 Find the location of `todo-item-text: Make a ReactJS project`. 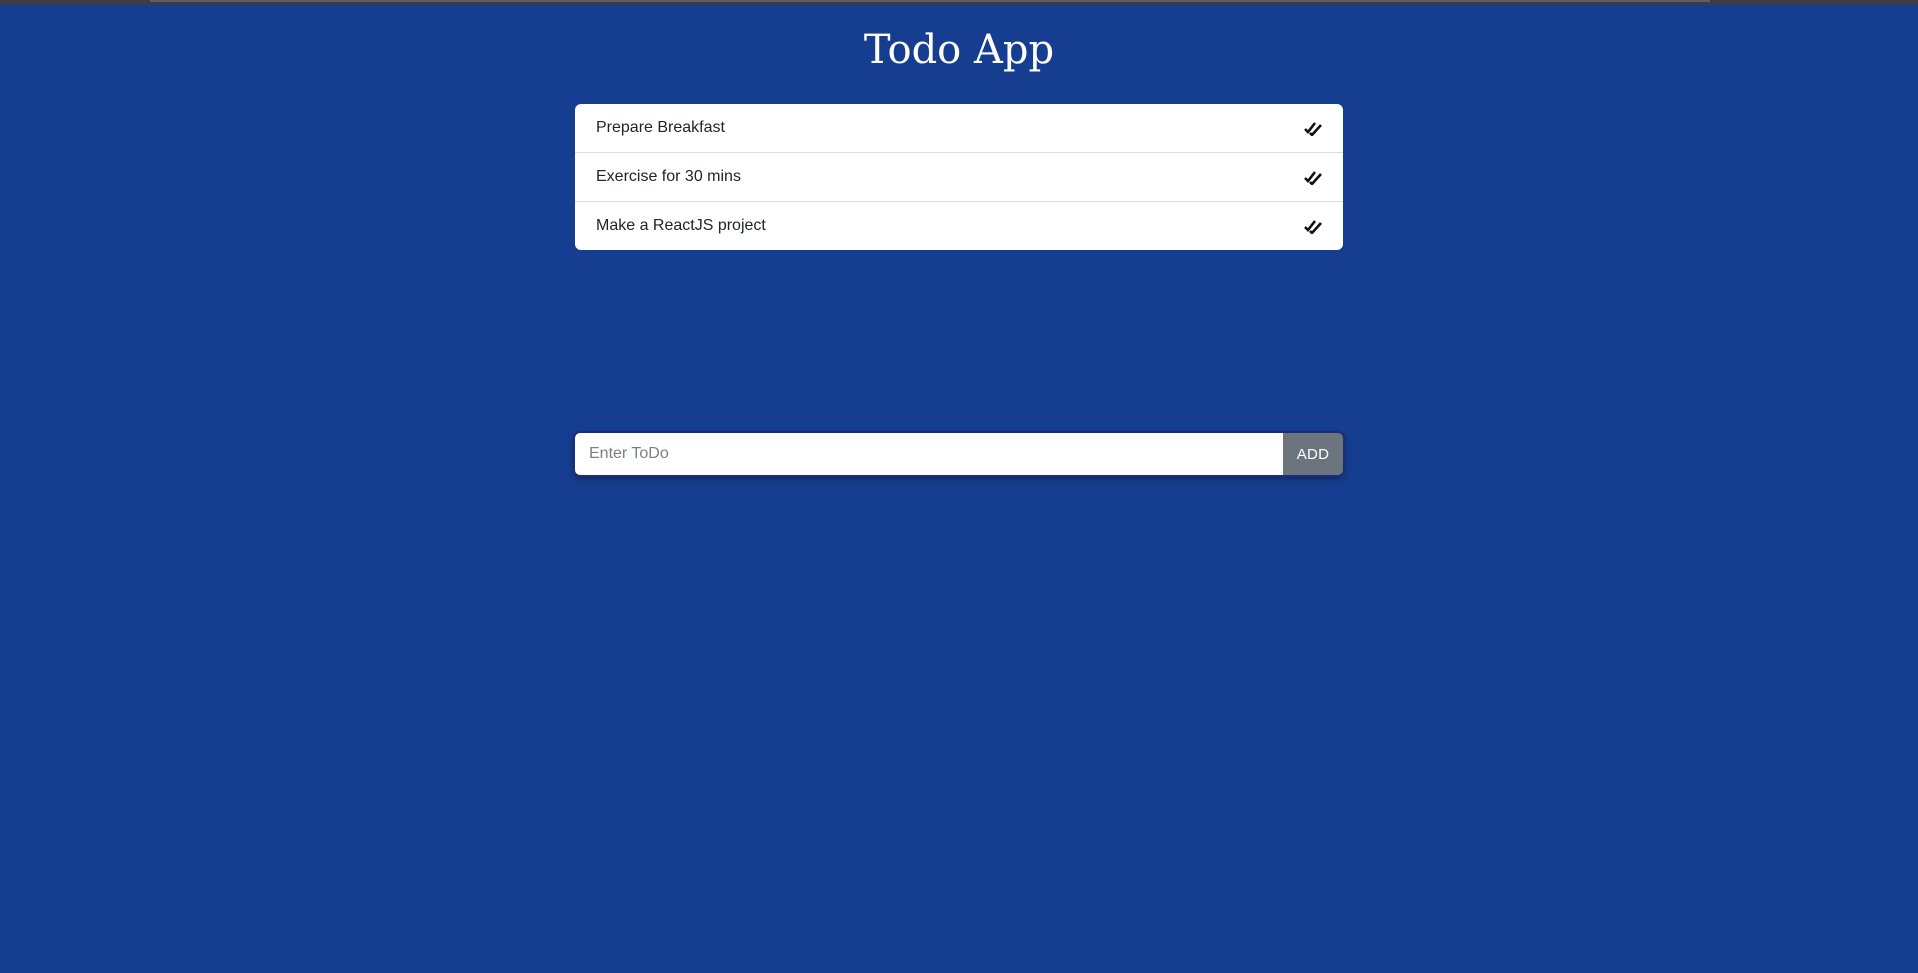

todo-item-text: Make a ReactJS project is located at coordinates (681, 225).